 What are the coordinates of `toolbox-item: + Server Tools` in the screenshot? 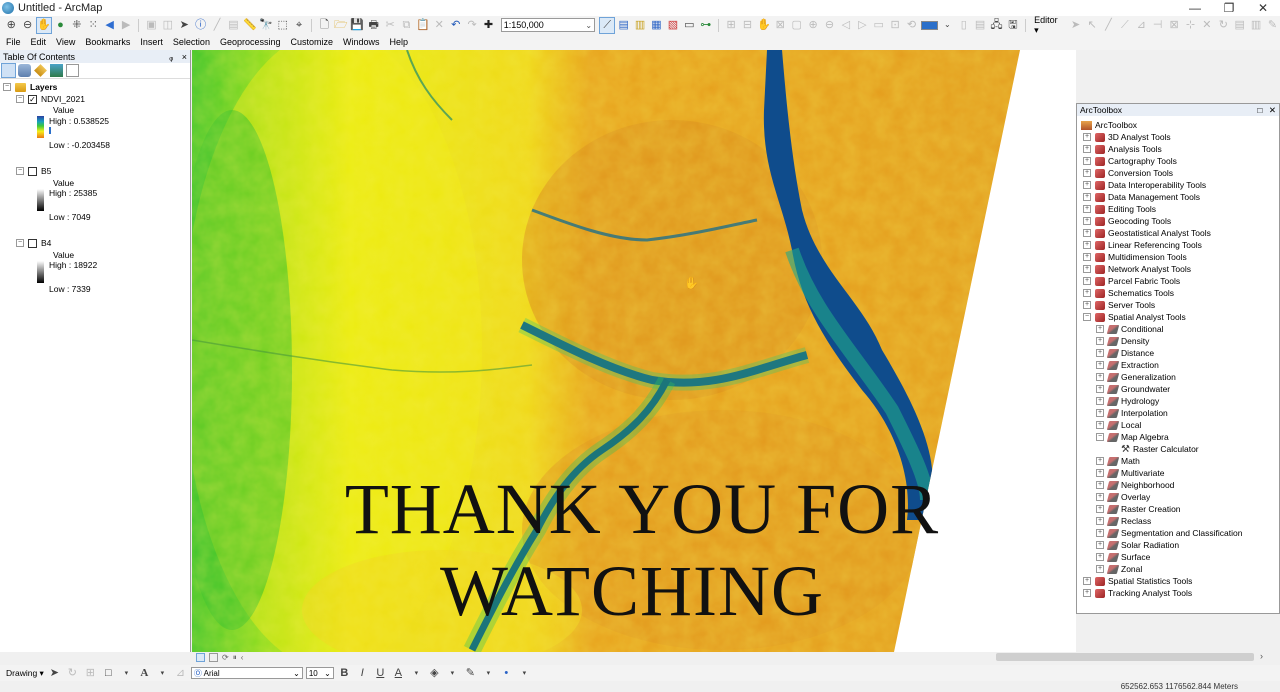 It's located at (1119, 305).